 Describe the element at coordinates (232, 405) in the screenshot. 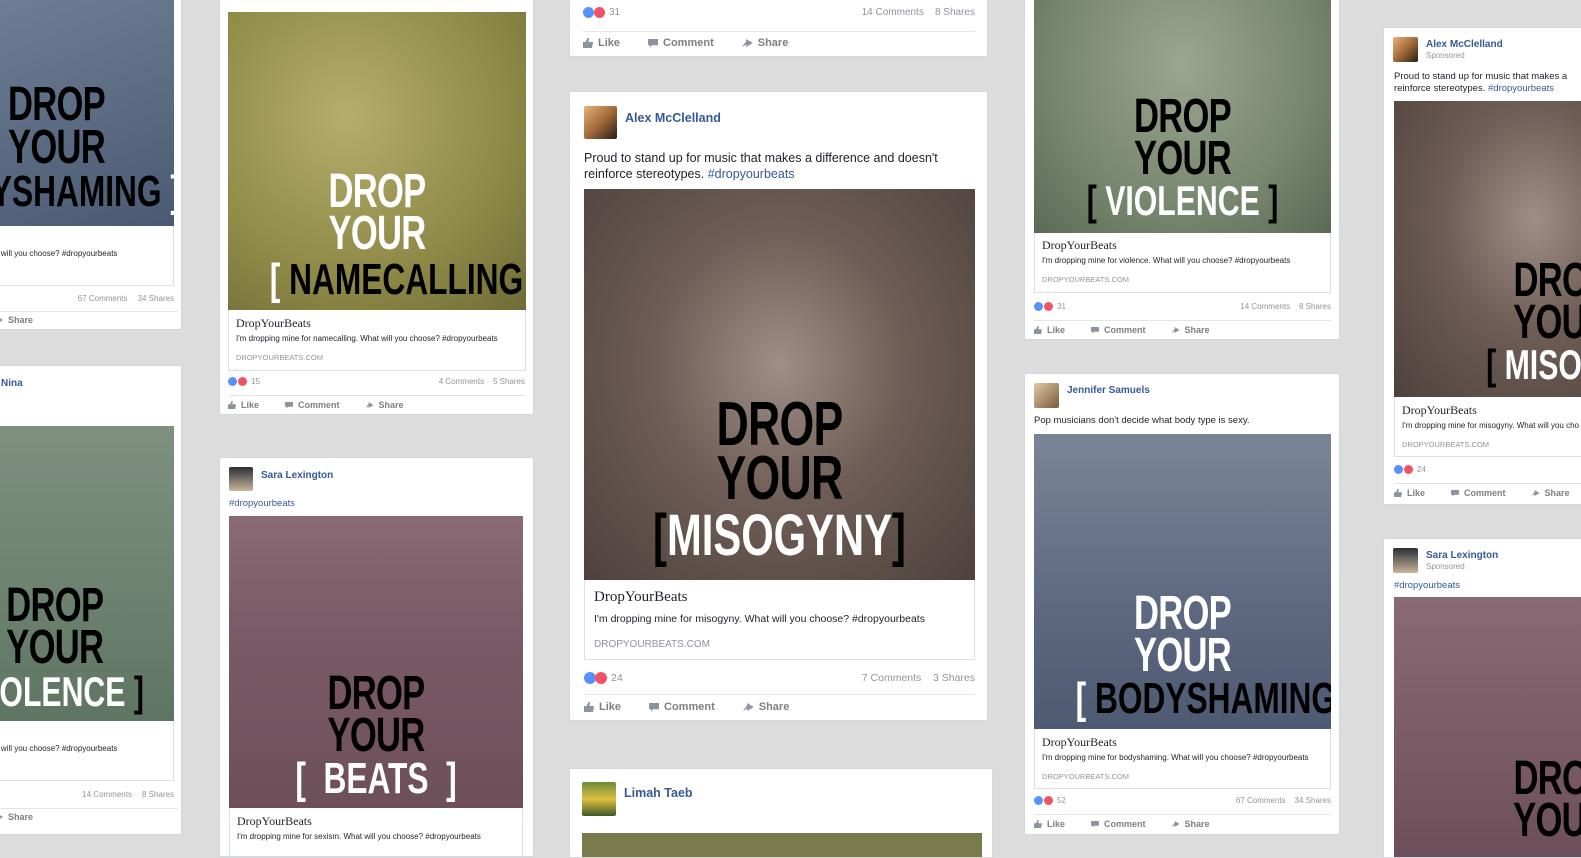

I see `thumbs-up-icon` at that location.